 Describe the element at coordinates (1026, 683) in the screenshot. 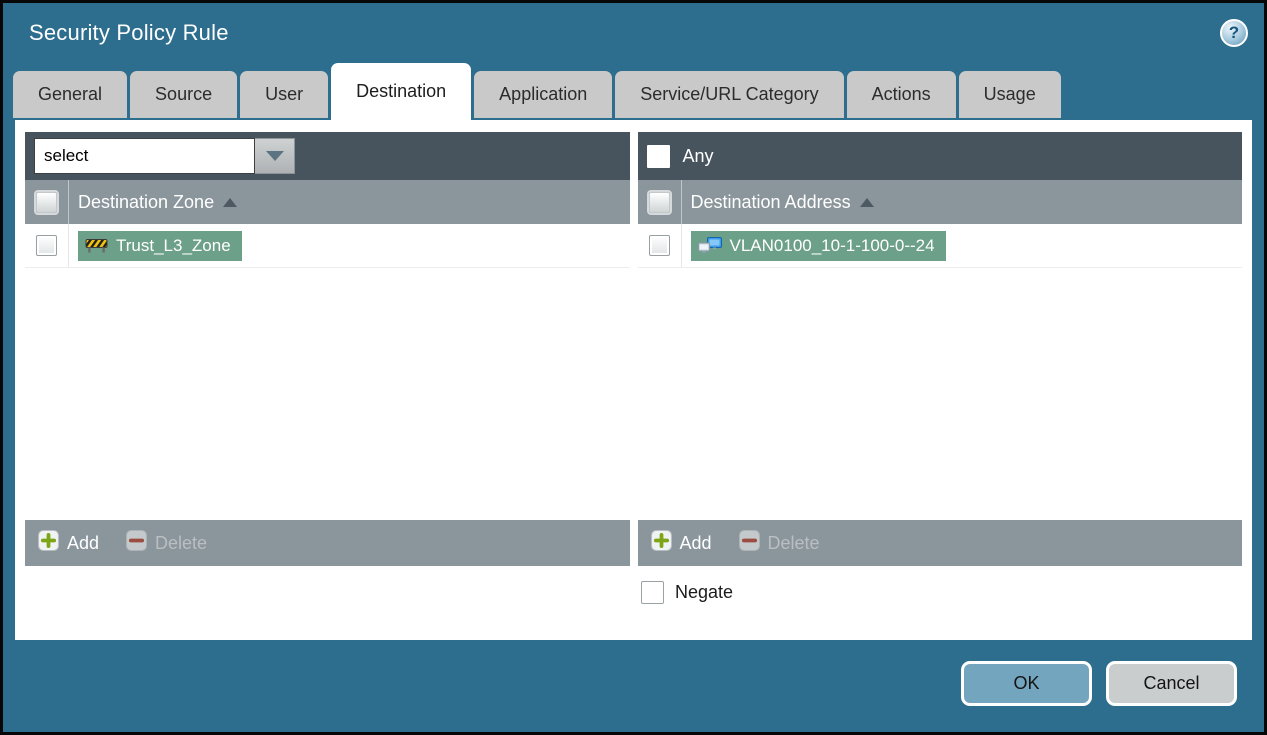

I see `ok-button: OK` at that location.